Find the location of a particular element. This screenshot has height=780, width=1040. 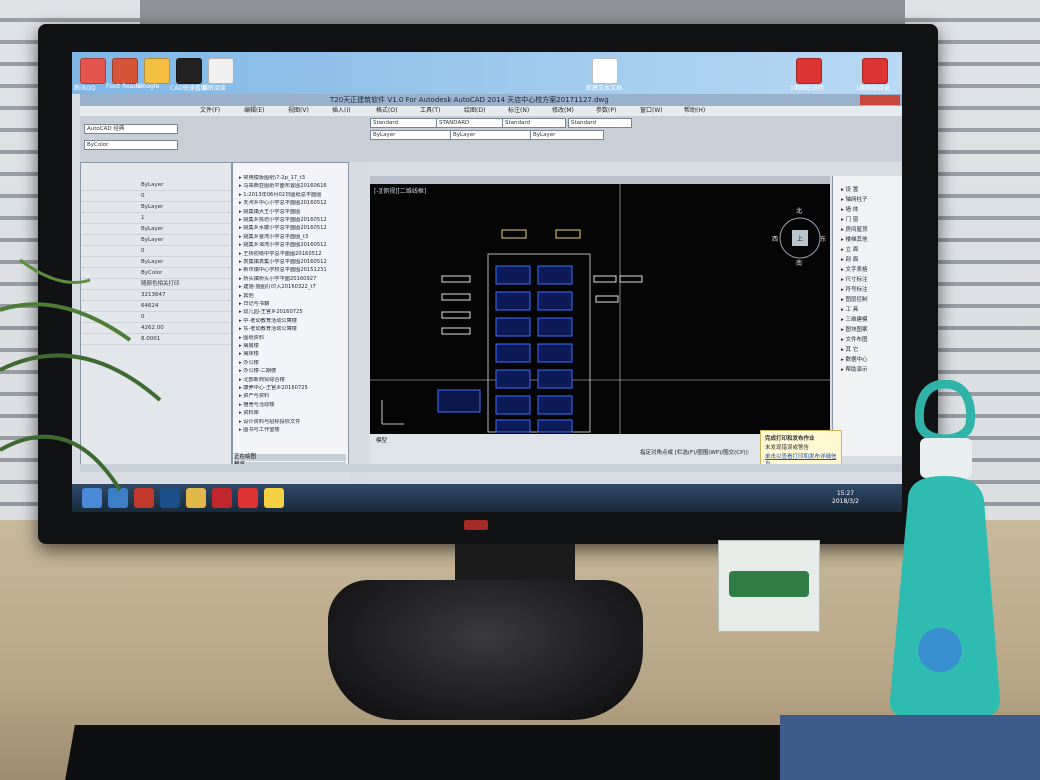

menu-item: 编辑(E) is located at coordinates (254, 111).